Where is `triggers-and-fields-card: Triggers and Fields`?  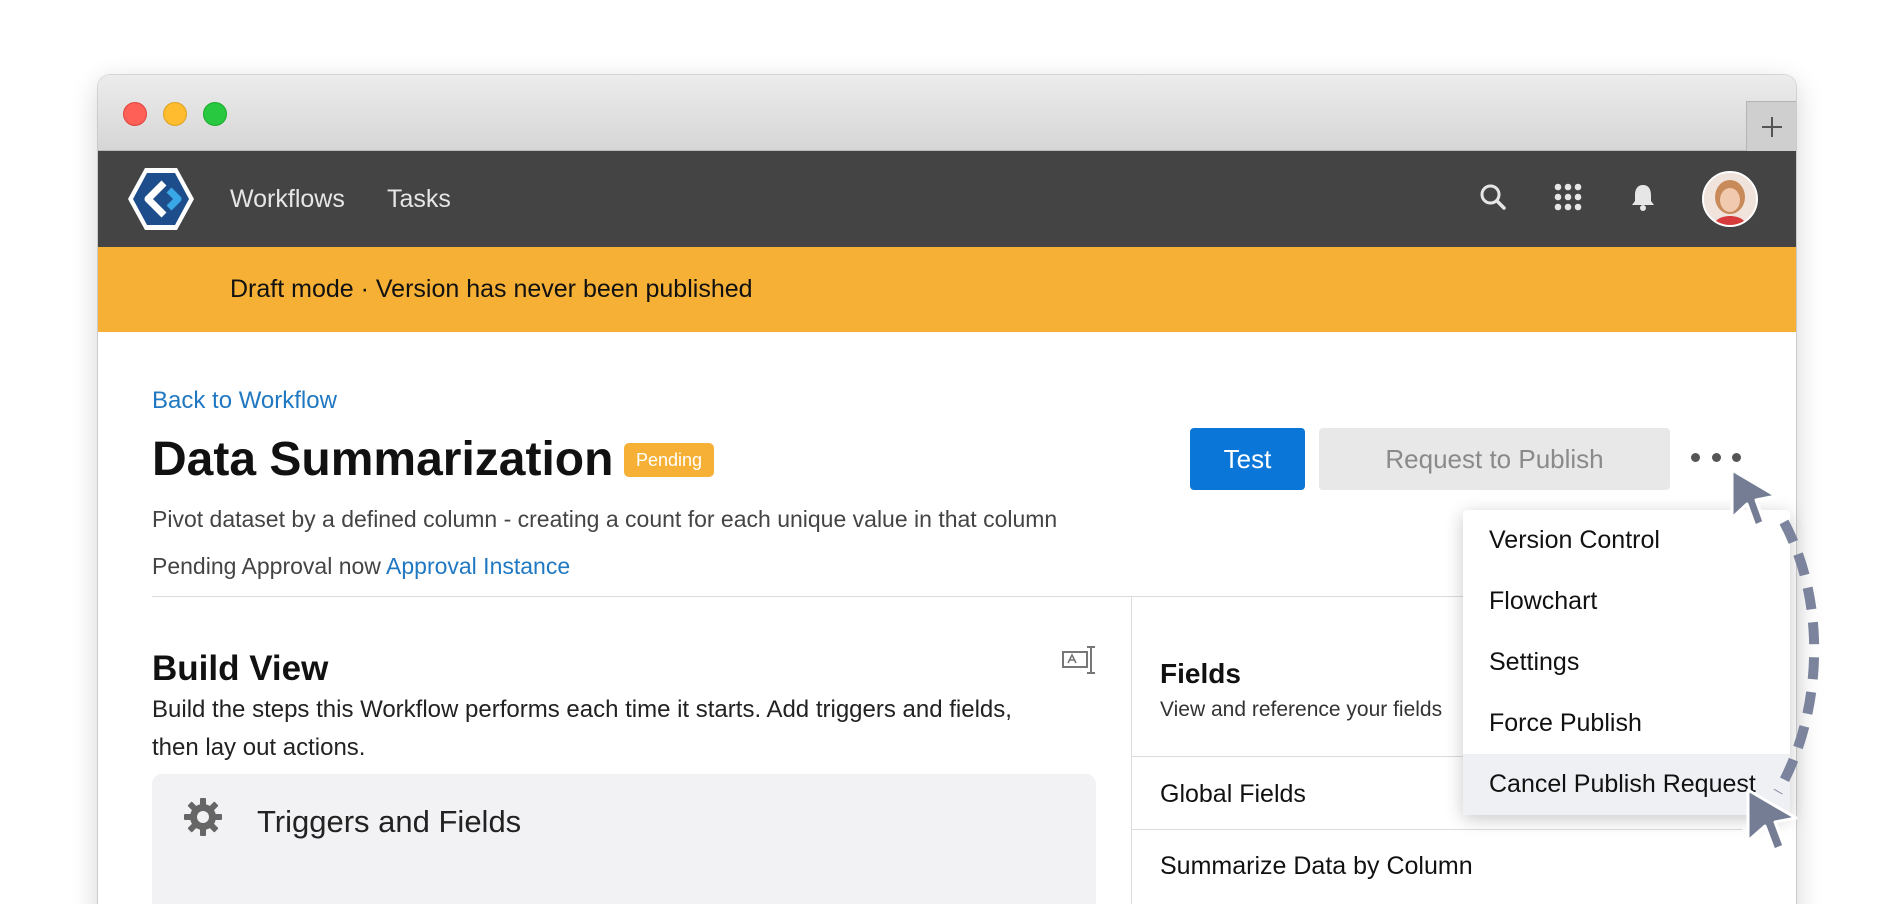
triggers-and-fields-card: Triggers and Fields is located at coordinates (624, 839).